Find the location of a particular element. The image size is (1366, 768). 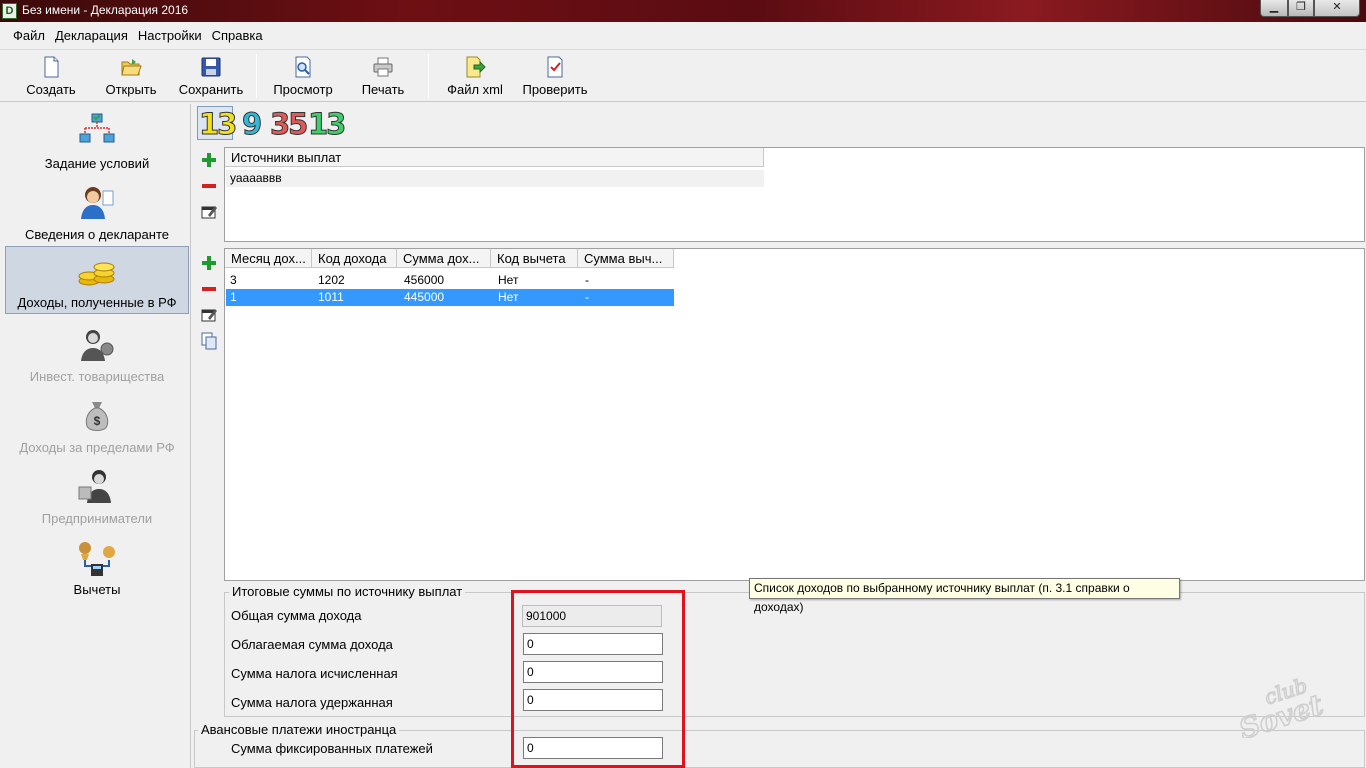

nav-item-entrepreneurs: Предприниматели is located at coordinates (97, 497).